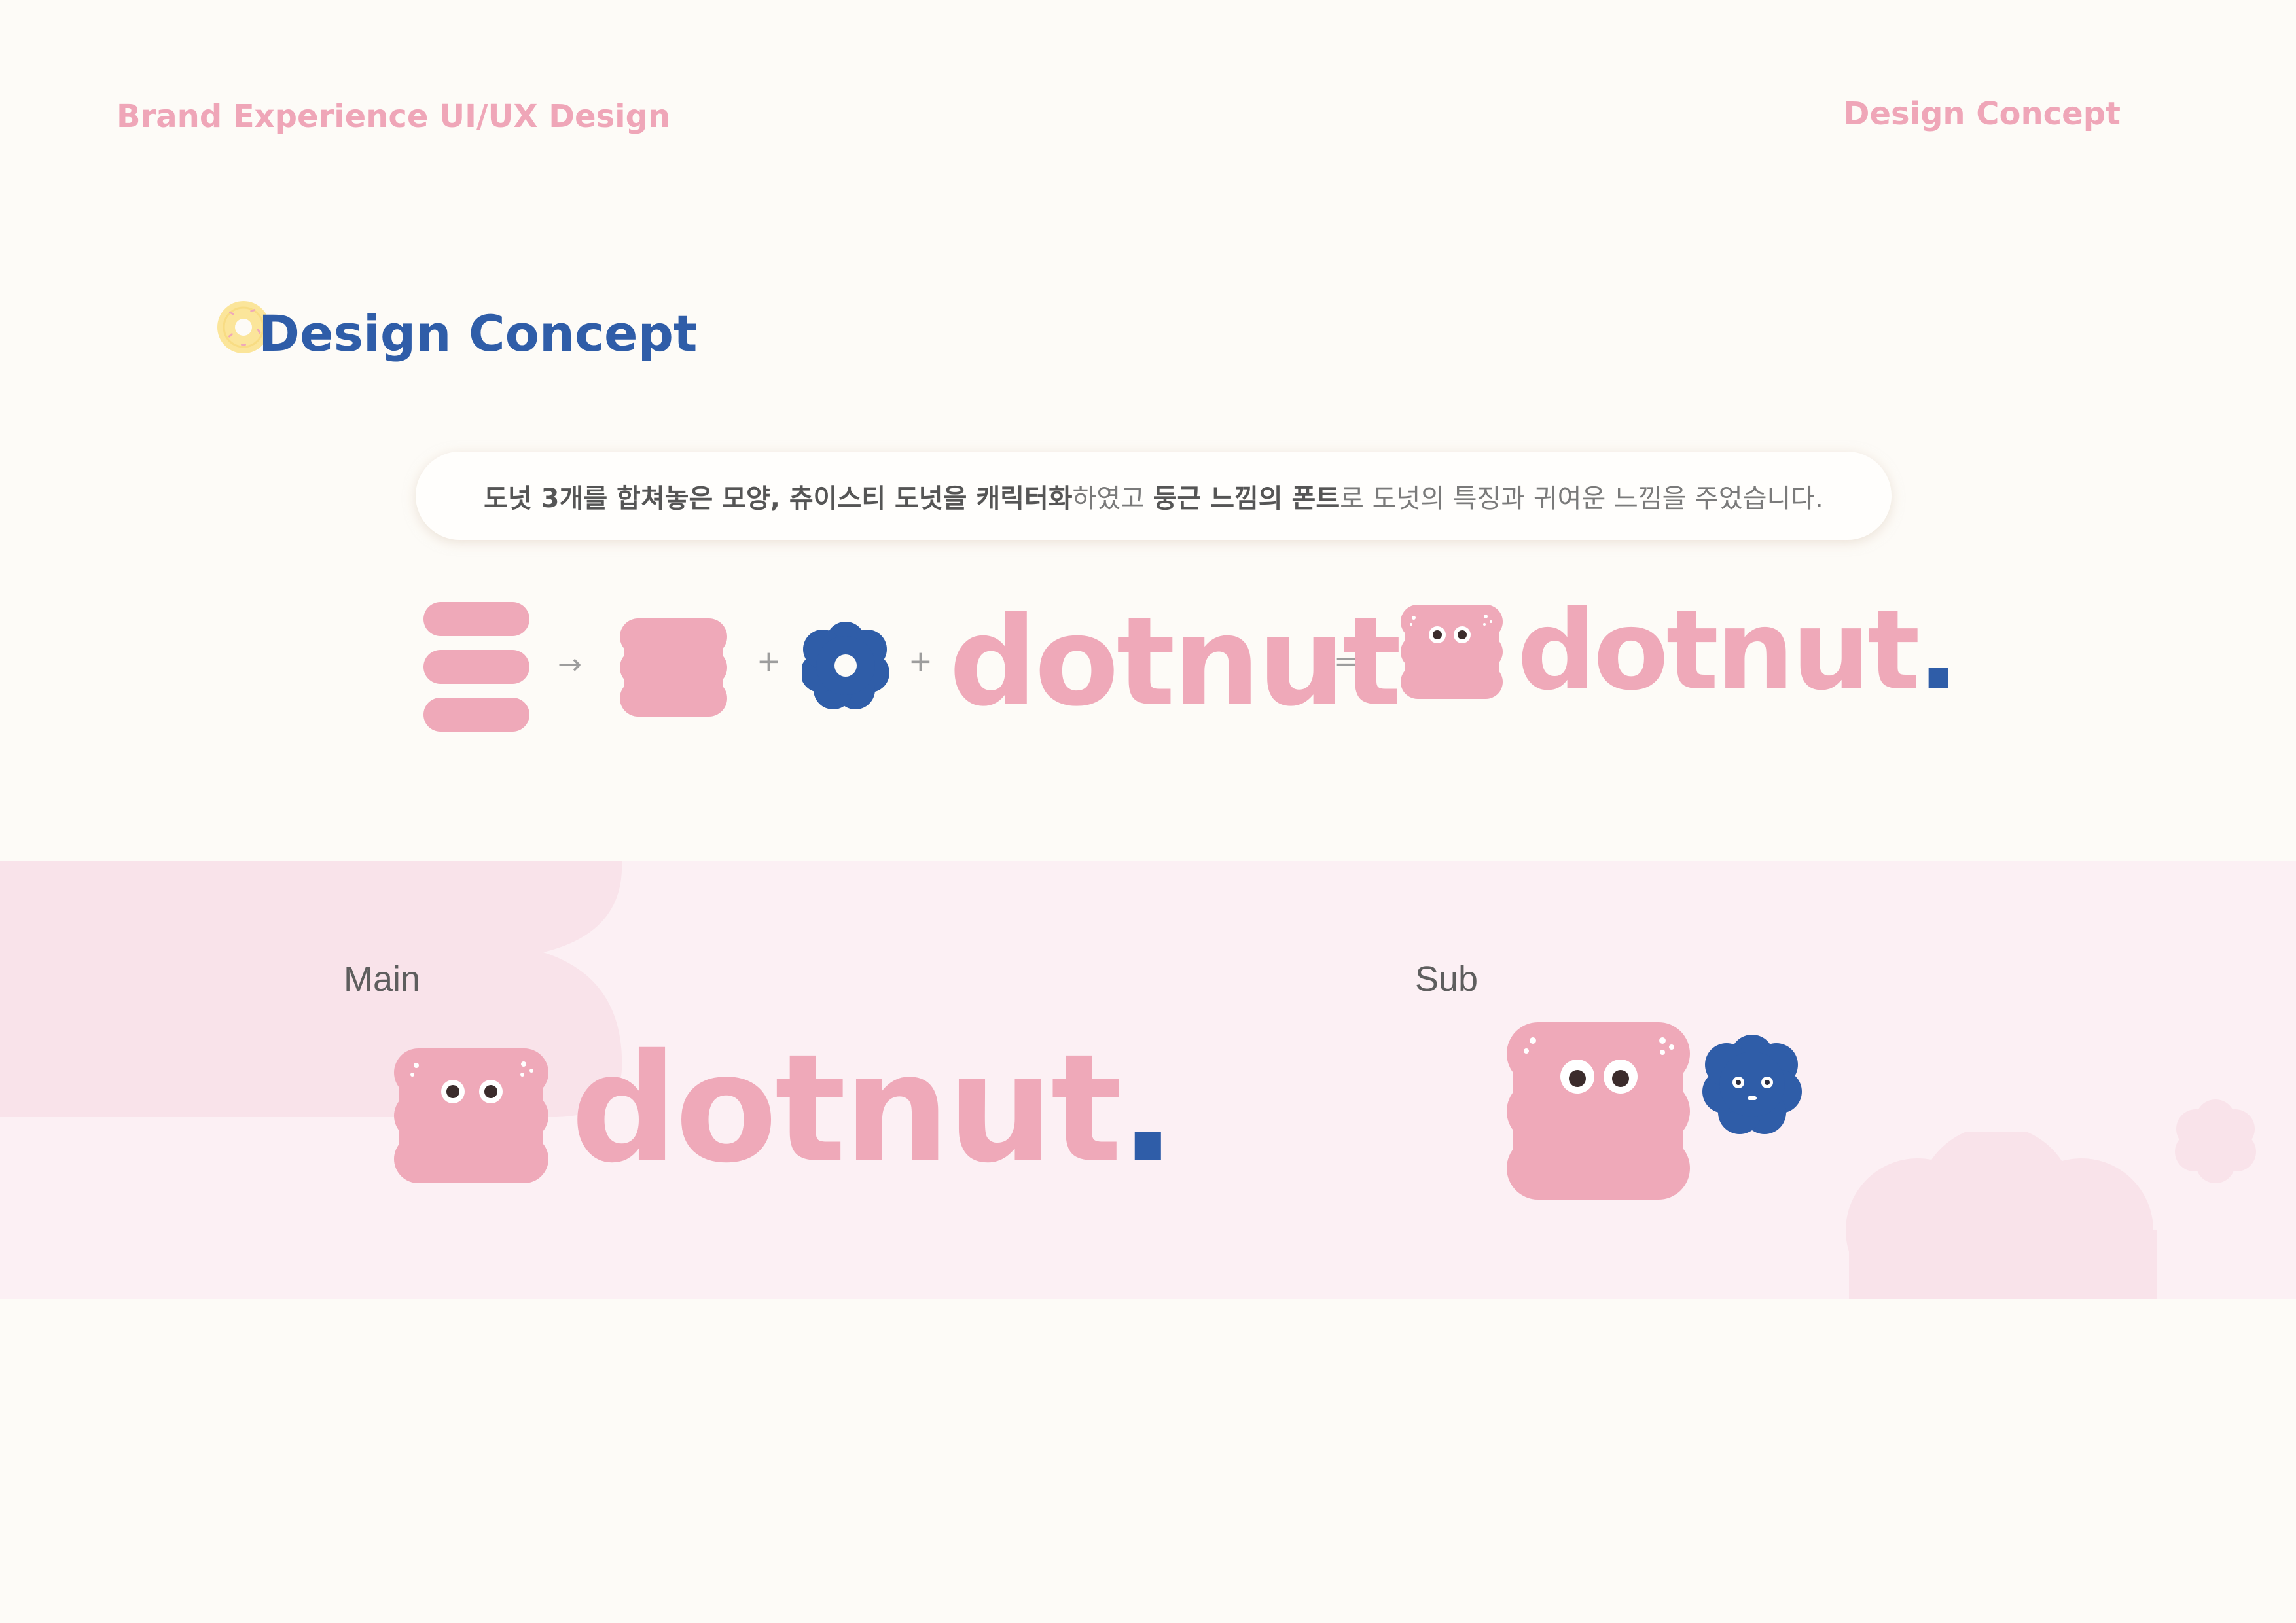 This screenshot has height=1623, width=2296. What do you see at coordinates (1346, 661) in the screenshot?
I see `equals-icon: =` at bounding box center [1346, 661].